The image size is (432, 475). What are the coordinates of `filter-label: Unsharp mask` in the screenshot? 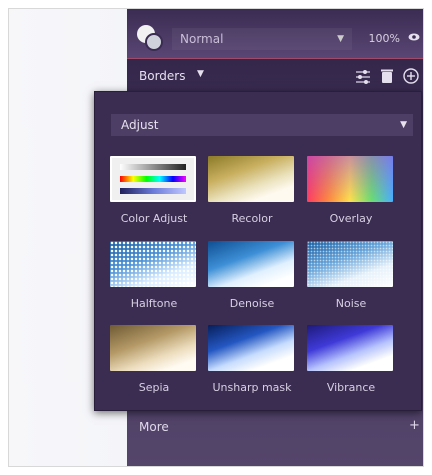 It's located at (252, 387).